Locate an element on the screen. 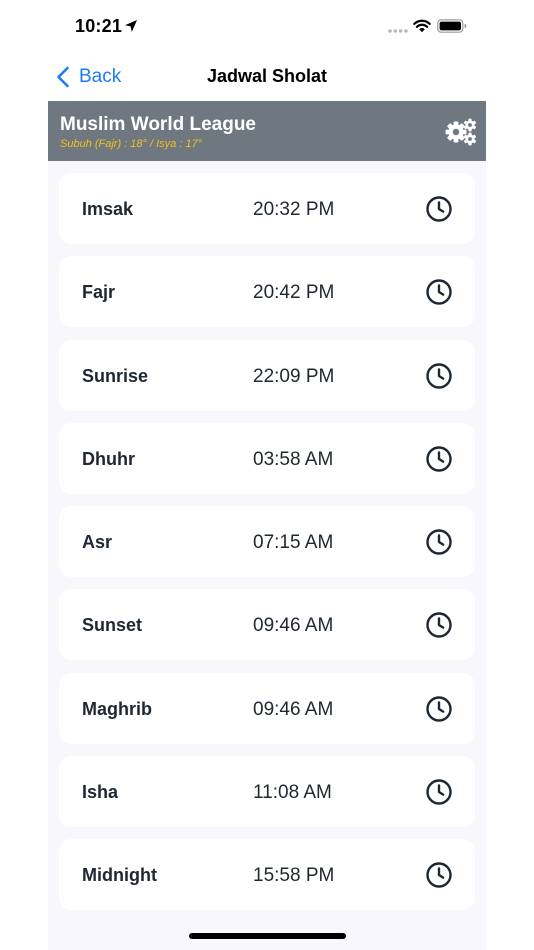  prayer-row-imsak: Imsak 20:32 PM is located at coordinates (267, 208).